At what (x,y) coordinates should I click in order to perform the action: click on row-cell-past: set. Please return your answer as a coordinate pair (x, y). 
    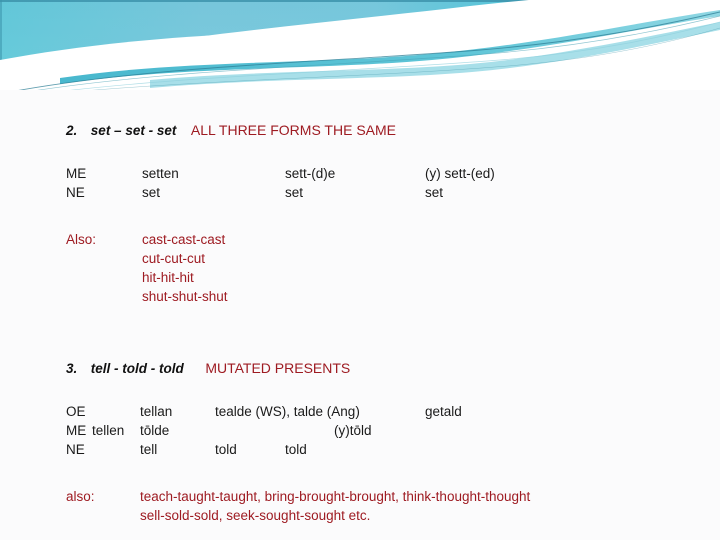
    Looking at the image, I should click on (294, 192).